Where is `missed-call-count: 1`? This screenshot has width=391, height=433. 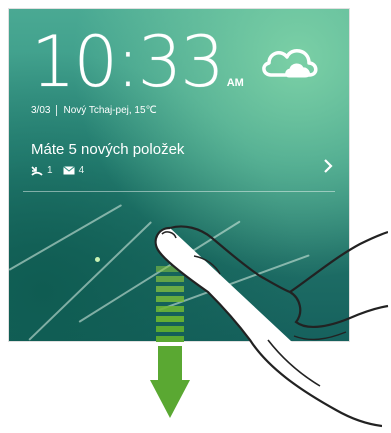 missed-call-count: 1 is located at coordinates (50, 170).